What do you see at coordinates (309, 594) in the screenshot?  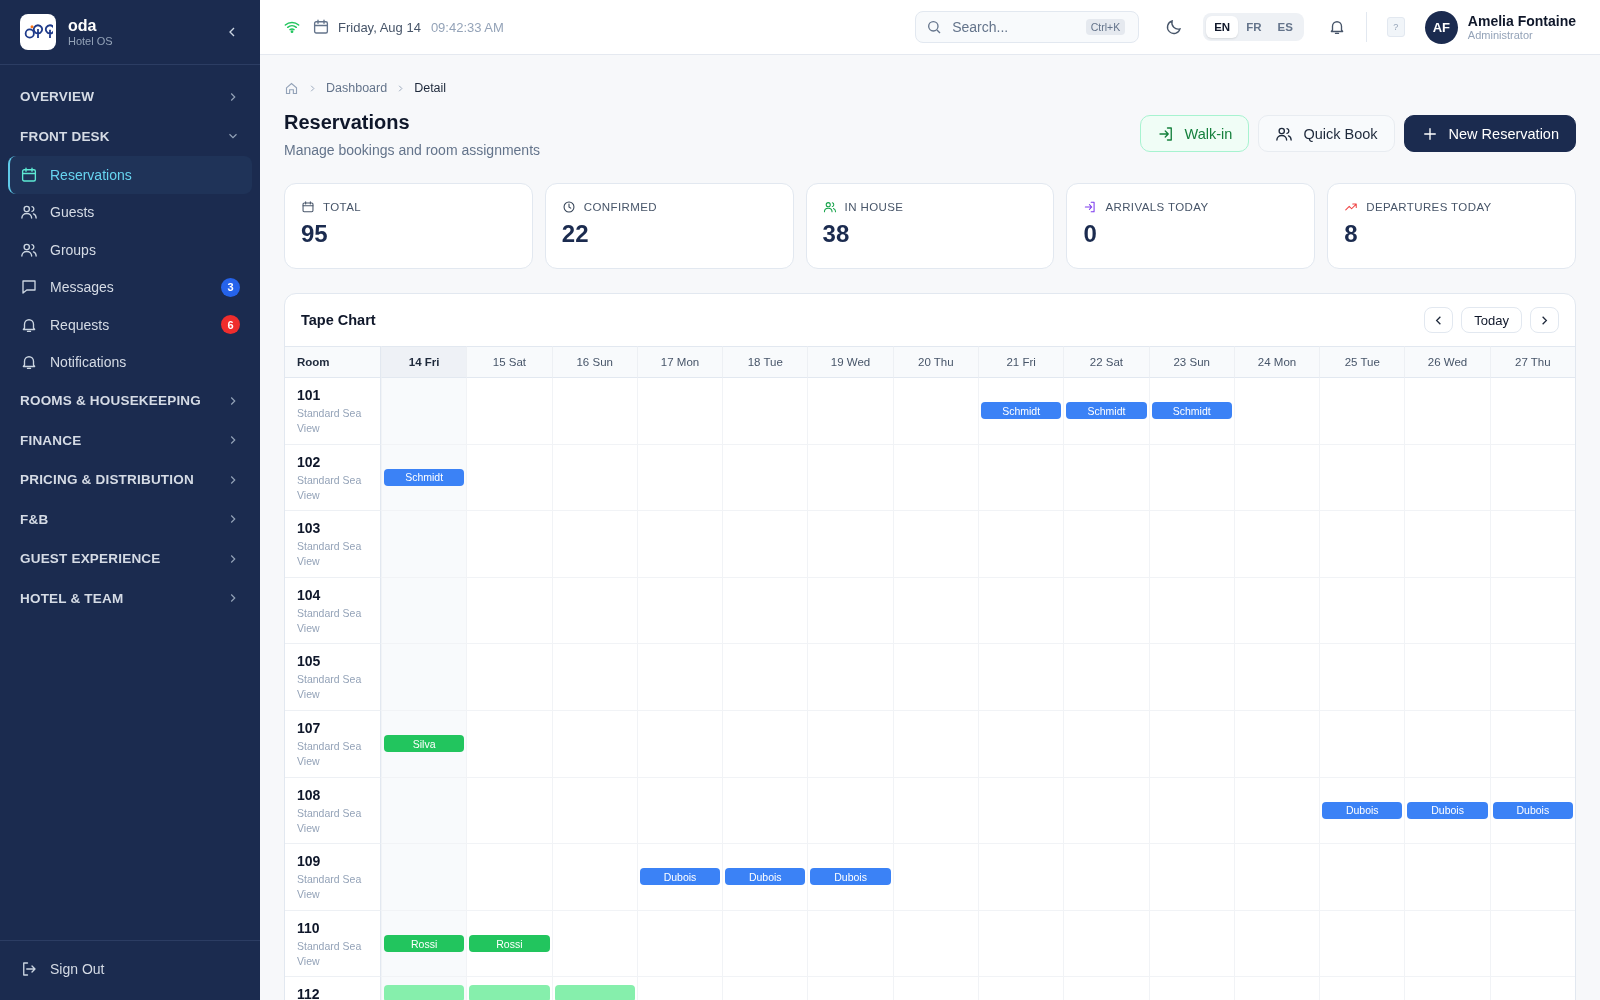 I see `room-number: 104` at bounding box center [309, 594].